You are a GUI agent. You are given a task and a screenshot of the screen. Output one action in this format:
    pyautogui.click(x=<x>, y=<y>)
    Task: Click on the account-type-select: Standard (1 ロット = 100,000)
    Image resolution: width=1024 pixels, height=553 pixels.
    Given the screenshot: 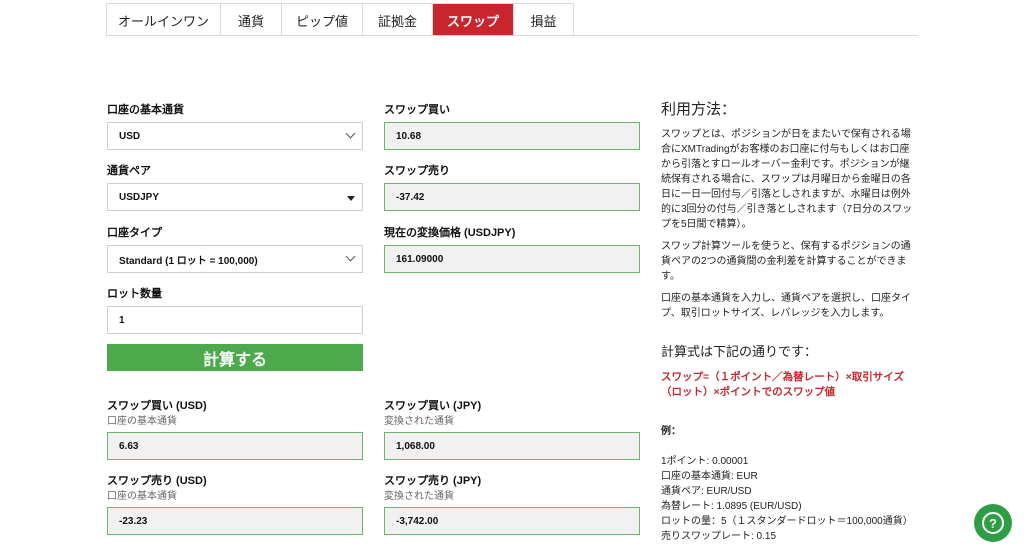 What is the action you would take?
    pyautogui.click(x=235, y=259)
    